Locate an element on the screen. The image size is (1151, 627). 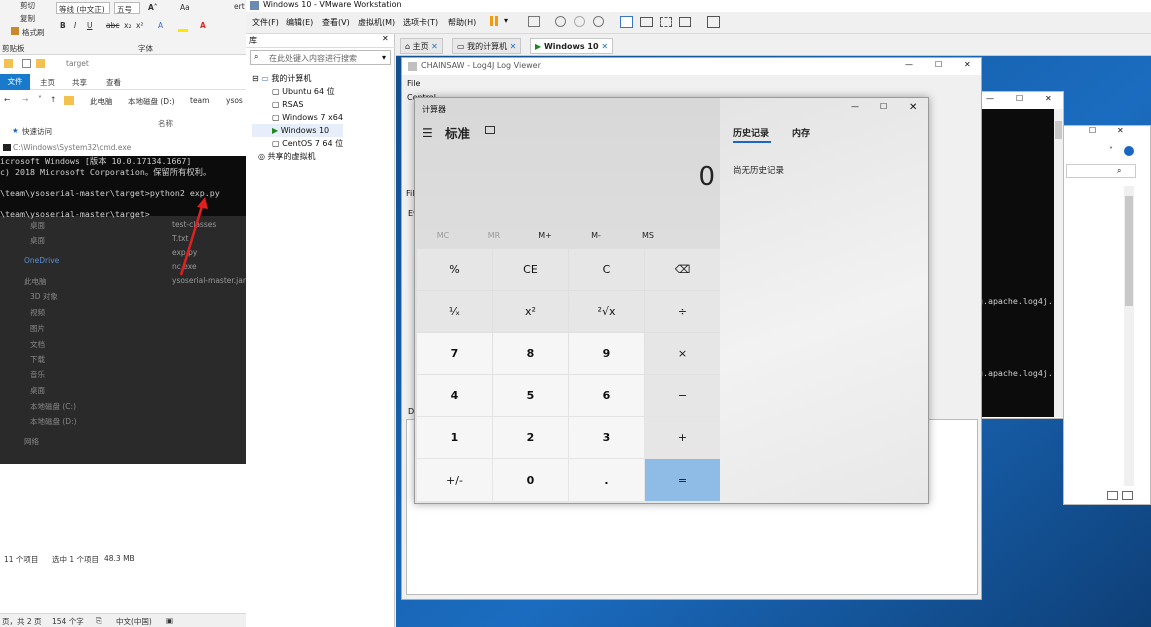
copy-button: 复制 is located at coordinates (27, 18).